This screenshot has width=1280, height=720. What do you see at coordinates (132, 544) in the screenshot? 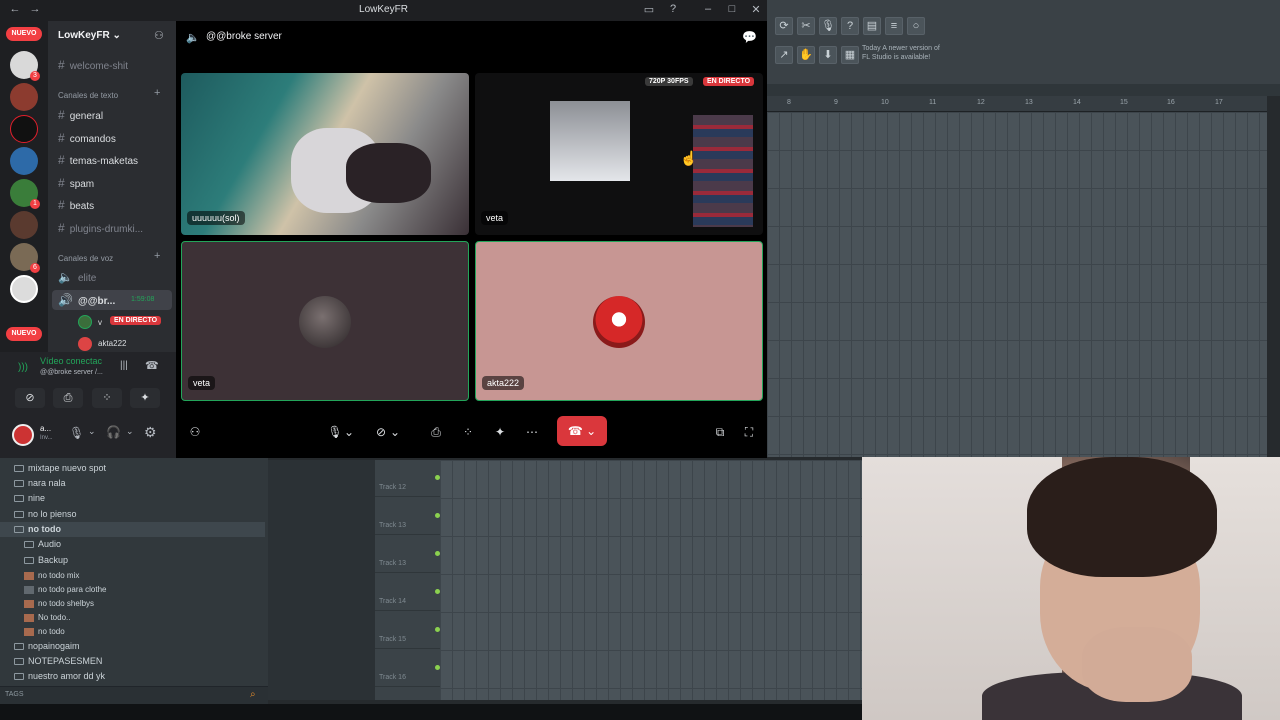
I see `browser-subfolder: Audio` at bounding box center [132, 544].